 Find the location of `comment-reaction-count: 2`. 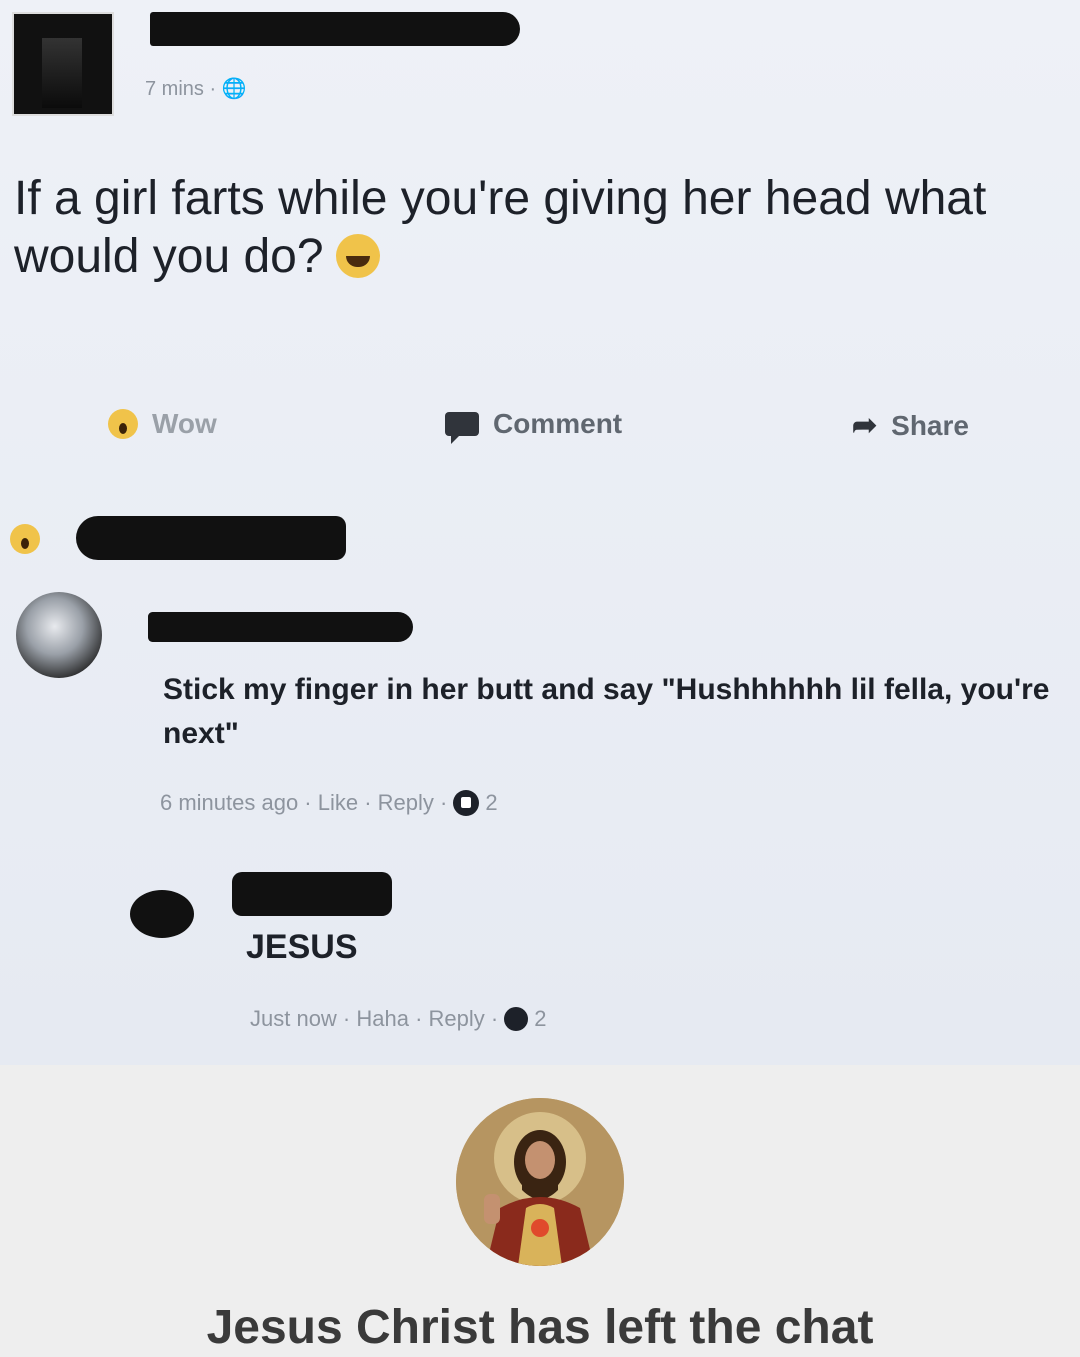

comment-reaction-count: 2 is located at coordinates (491, 802).